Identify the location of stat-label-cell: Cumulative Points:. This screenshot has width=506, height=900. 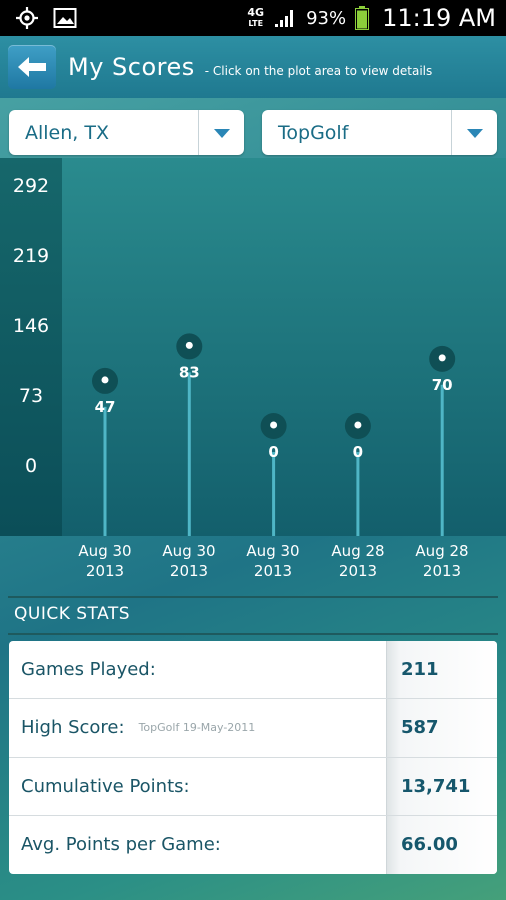
(197, 786).